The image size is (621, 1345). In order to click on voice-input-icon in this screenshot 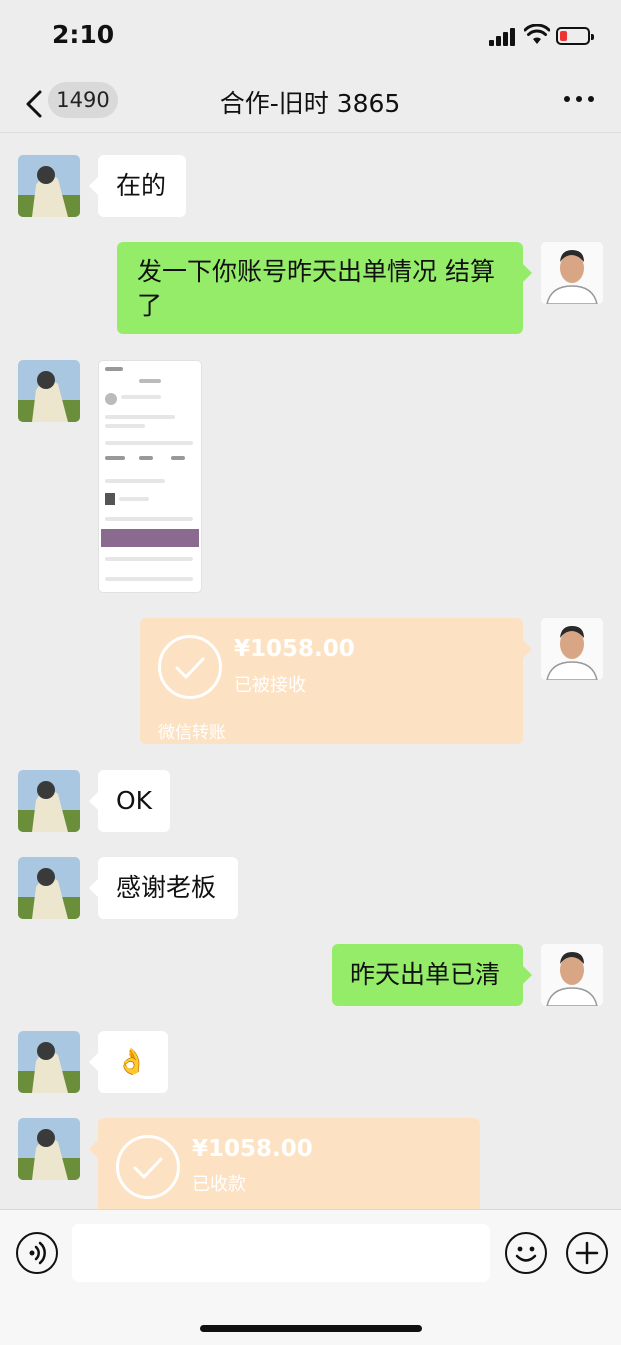, I will do `click(37, 1253)`.